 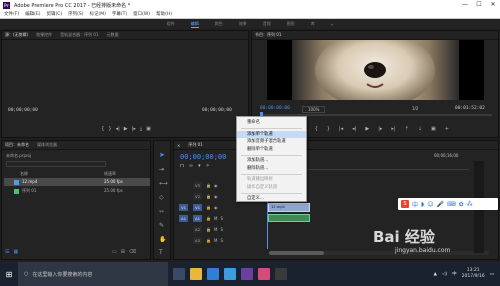 What do you see at coordinates (291, 24) in the screenshot?
I see `workspace-tab: 图形` at bounding box center [291, 24].